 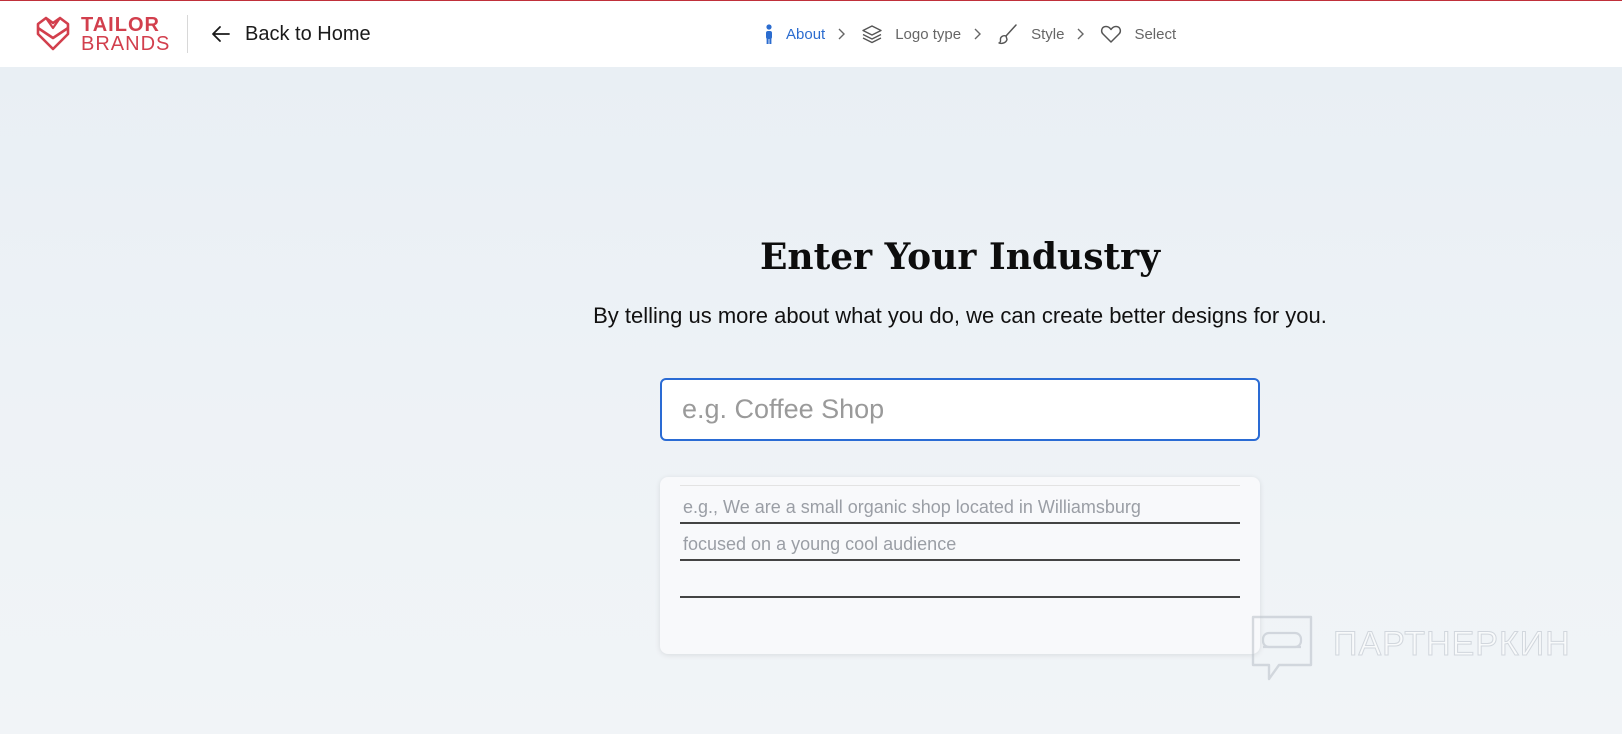 What do you see at coordinates (1008, 34) in the screenshot?
I see `brush-icon` at bounding box center [1008, 34].